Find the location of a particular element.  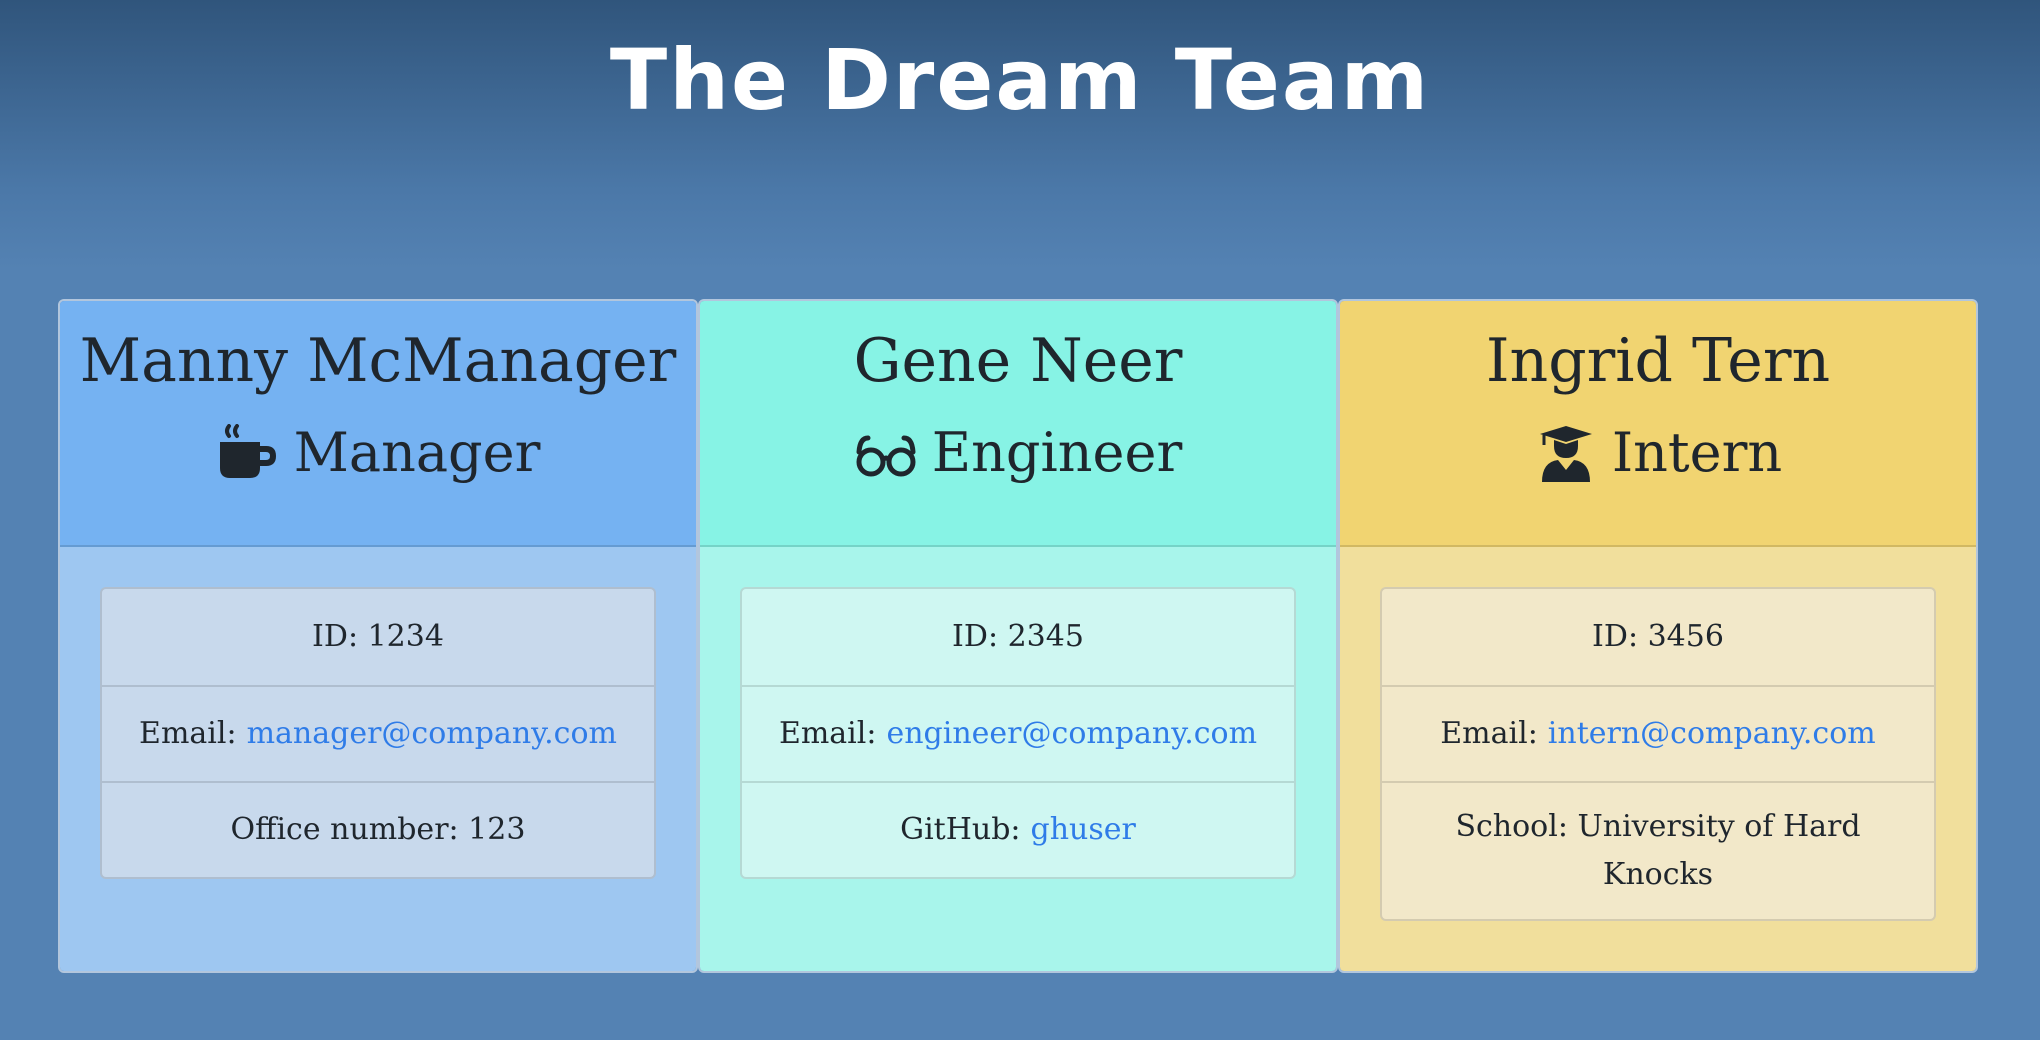

employee-name: Gene Neer is located at coordinates (1018, 361).